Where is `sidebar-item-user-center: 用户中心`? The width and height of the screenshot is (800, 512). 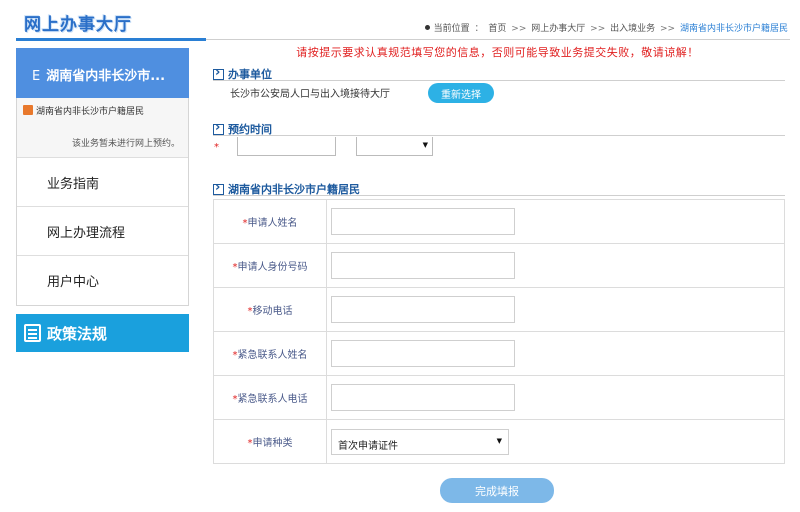
sidebar-item-user-center: 用户中心 is located at coordinates (102, 280).